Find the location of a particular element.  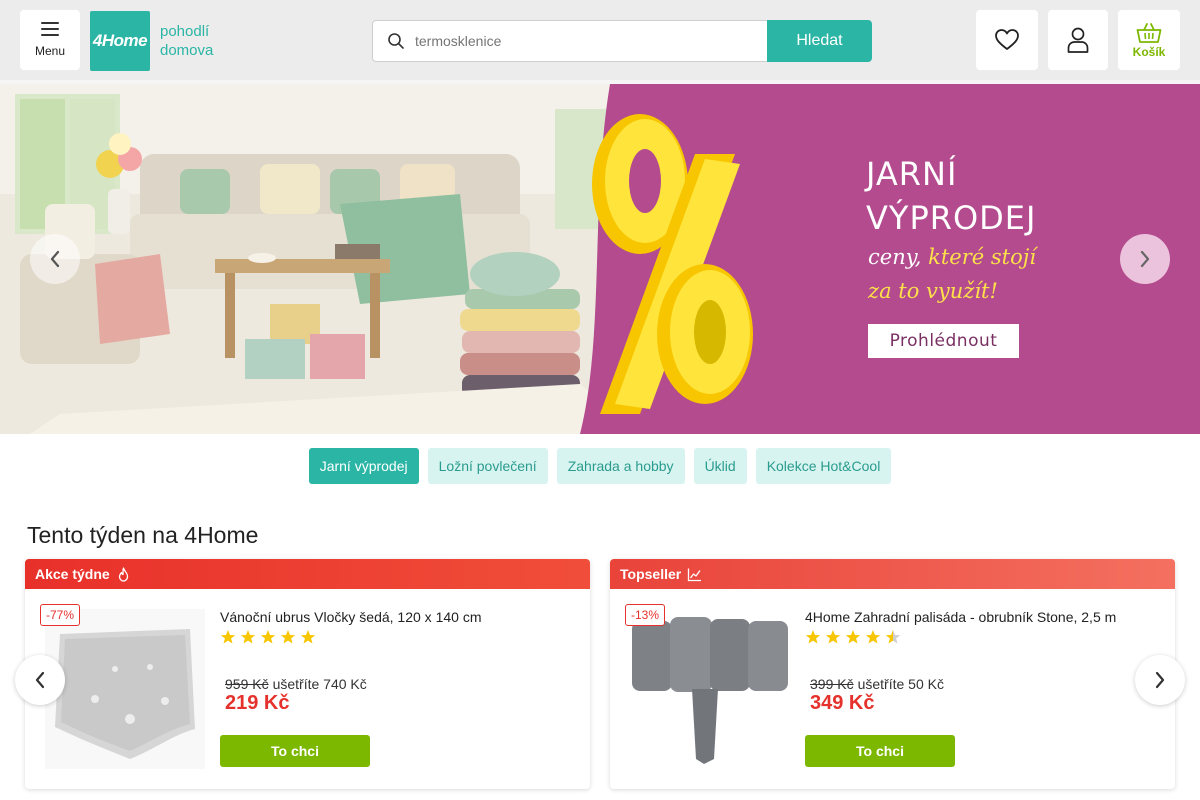

category-chip-lozni-povleceni: Ložní povlečení is located at coordinates (487, 466).